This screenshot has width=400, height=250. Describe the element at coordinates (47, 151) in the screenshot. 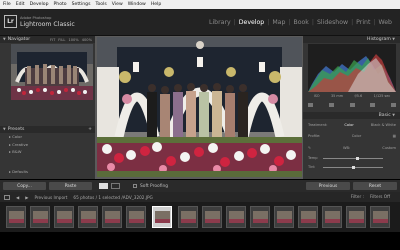

I see `preset-group-bw: ▸ B&W` at that location.